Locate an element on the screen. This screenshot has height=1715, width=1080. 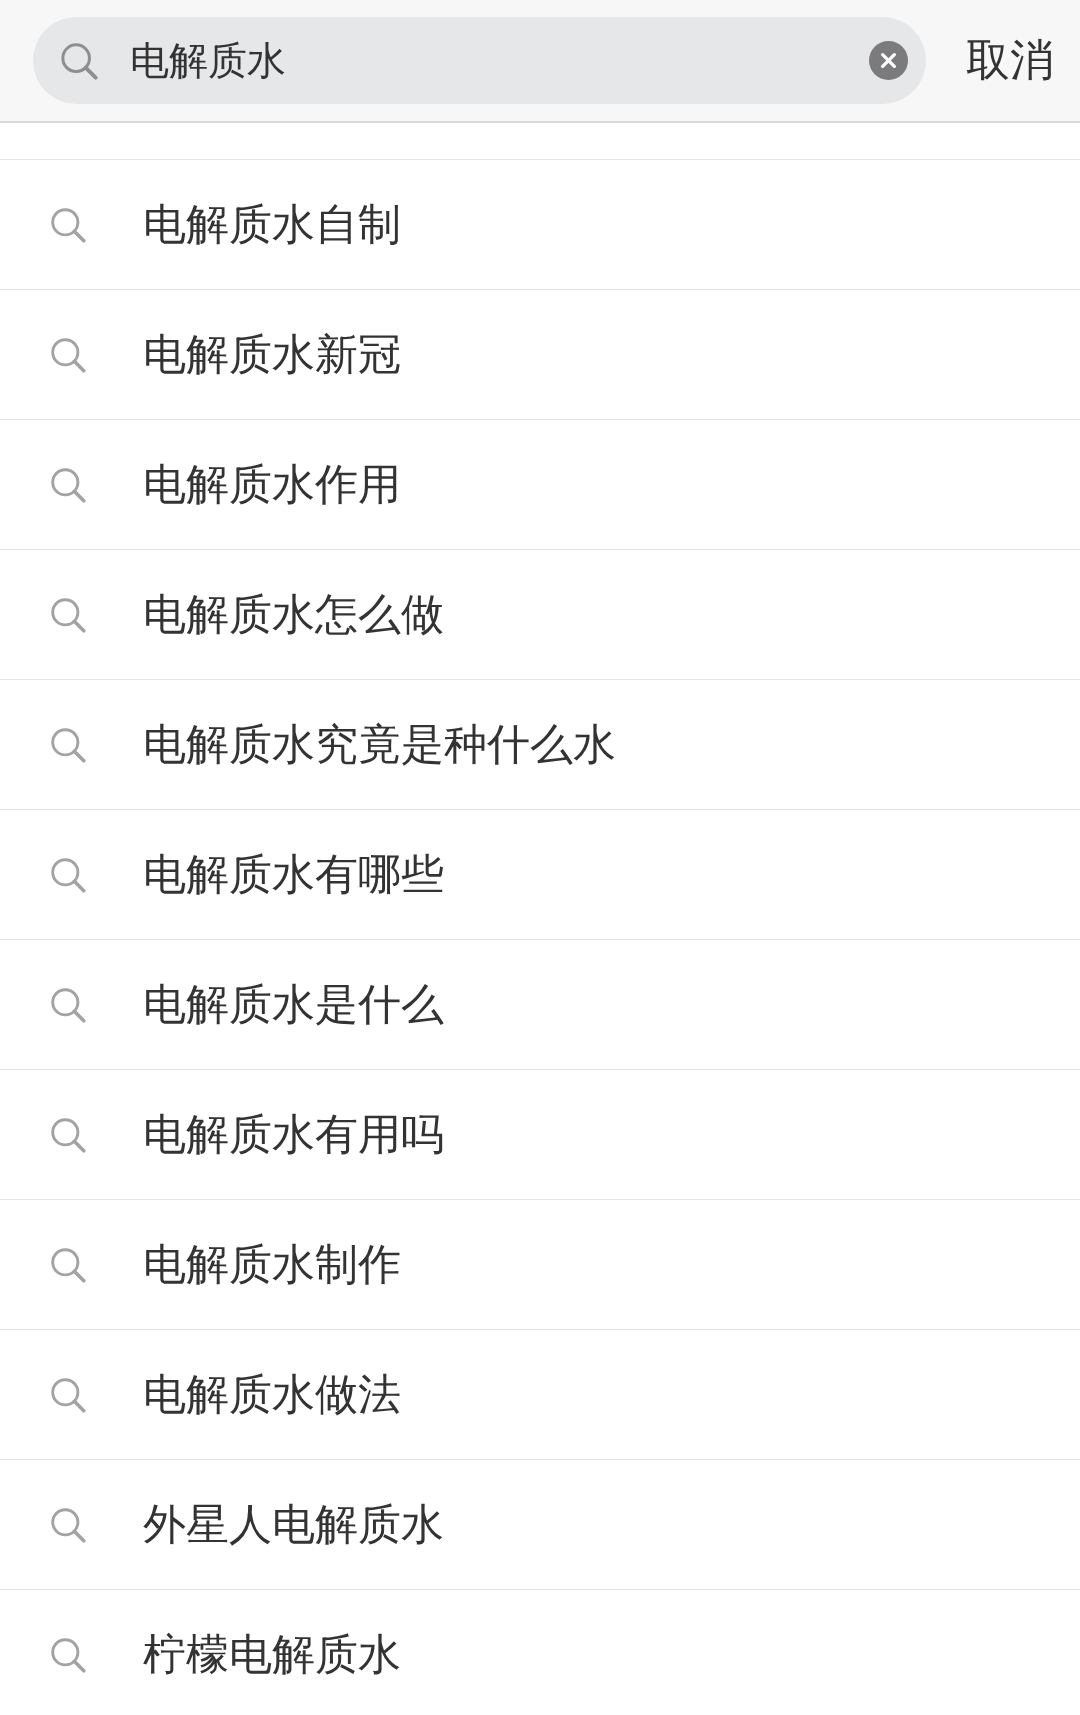
cancel-button: 取消 is located at coordinates (1010, 60).